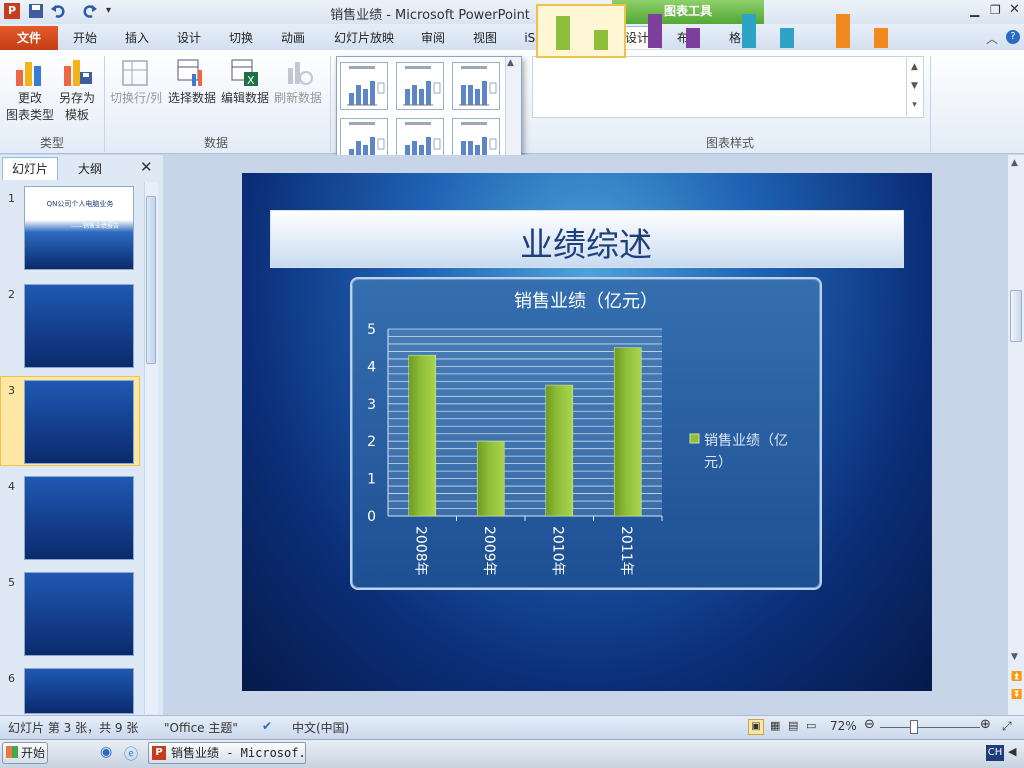 This screenshot has height=768, width=1024. What do you see at coordinates (241, 38) in the screenshot?
I see `tab-transitions: 切换` at bounding box center [241, 38].